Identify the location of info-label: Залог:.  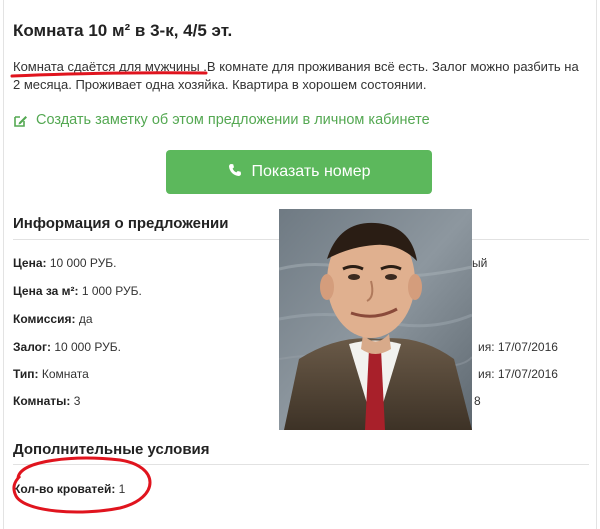
(32, 347).